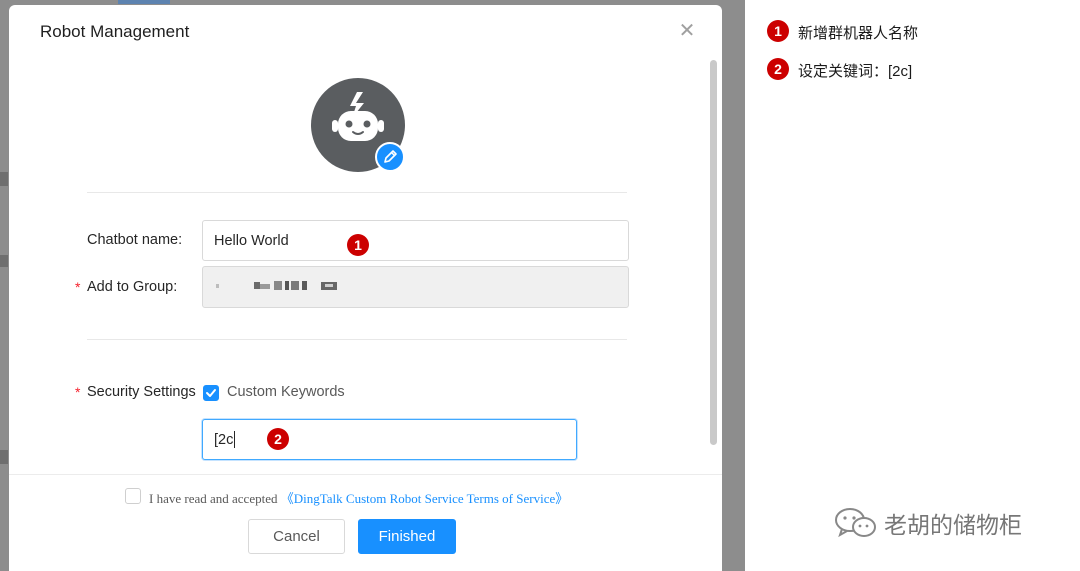 Image resolution: width=1080 pixels, height=571 pixels. I want to click on scrollbar, so click(714, 267).